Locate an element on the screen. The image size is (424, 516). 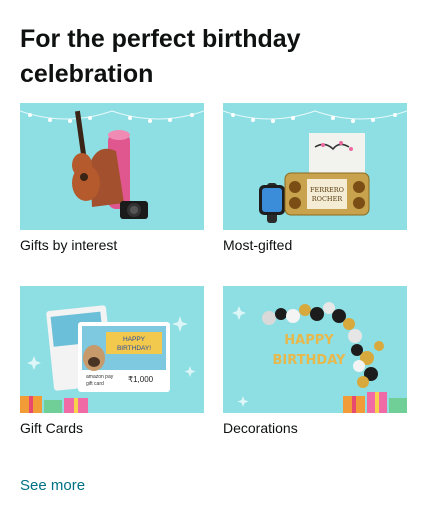
watch-chocolates-image: FERRERO ROCHER is located at coordinates (315, 166).